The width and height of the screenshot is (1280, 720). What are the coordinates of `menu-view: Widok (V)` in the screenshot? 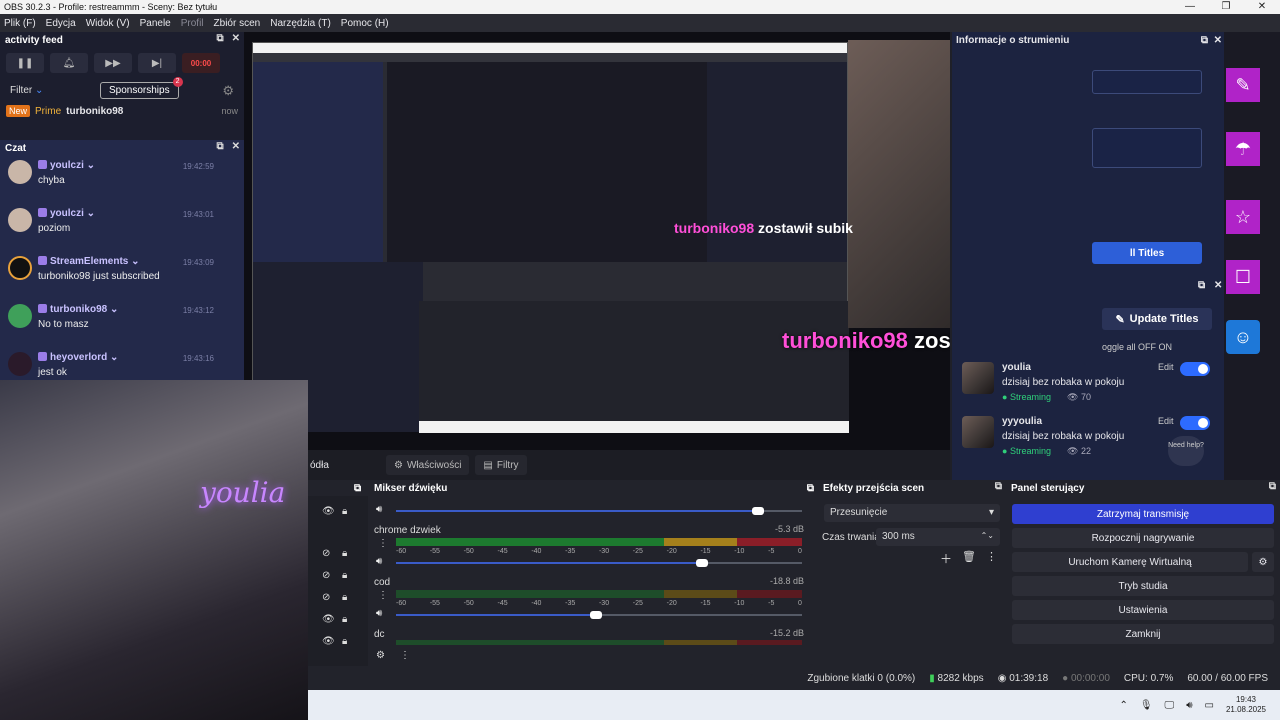 It's located at (108, 23).